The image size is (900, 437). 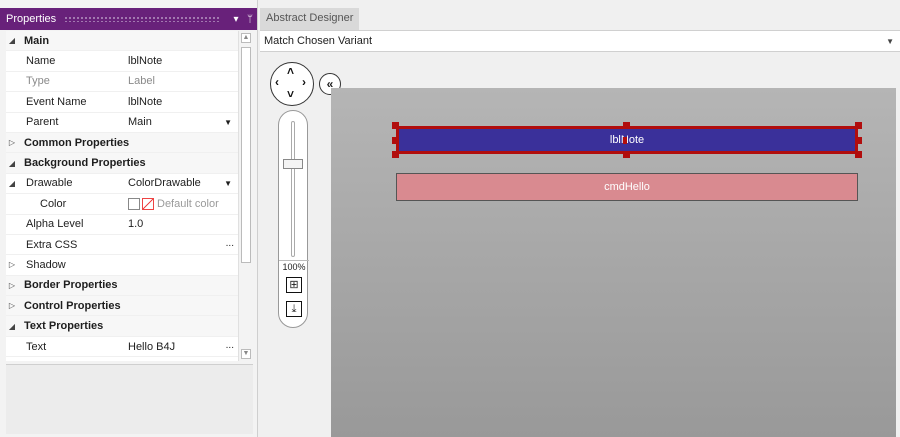 What do you see at coordinates (31, 19) in the screenshot?
I see `properties-title: Properties` at bounding box center [31, 19].